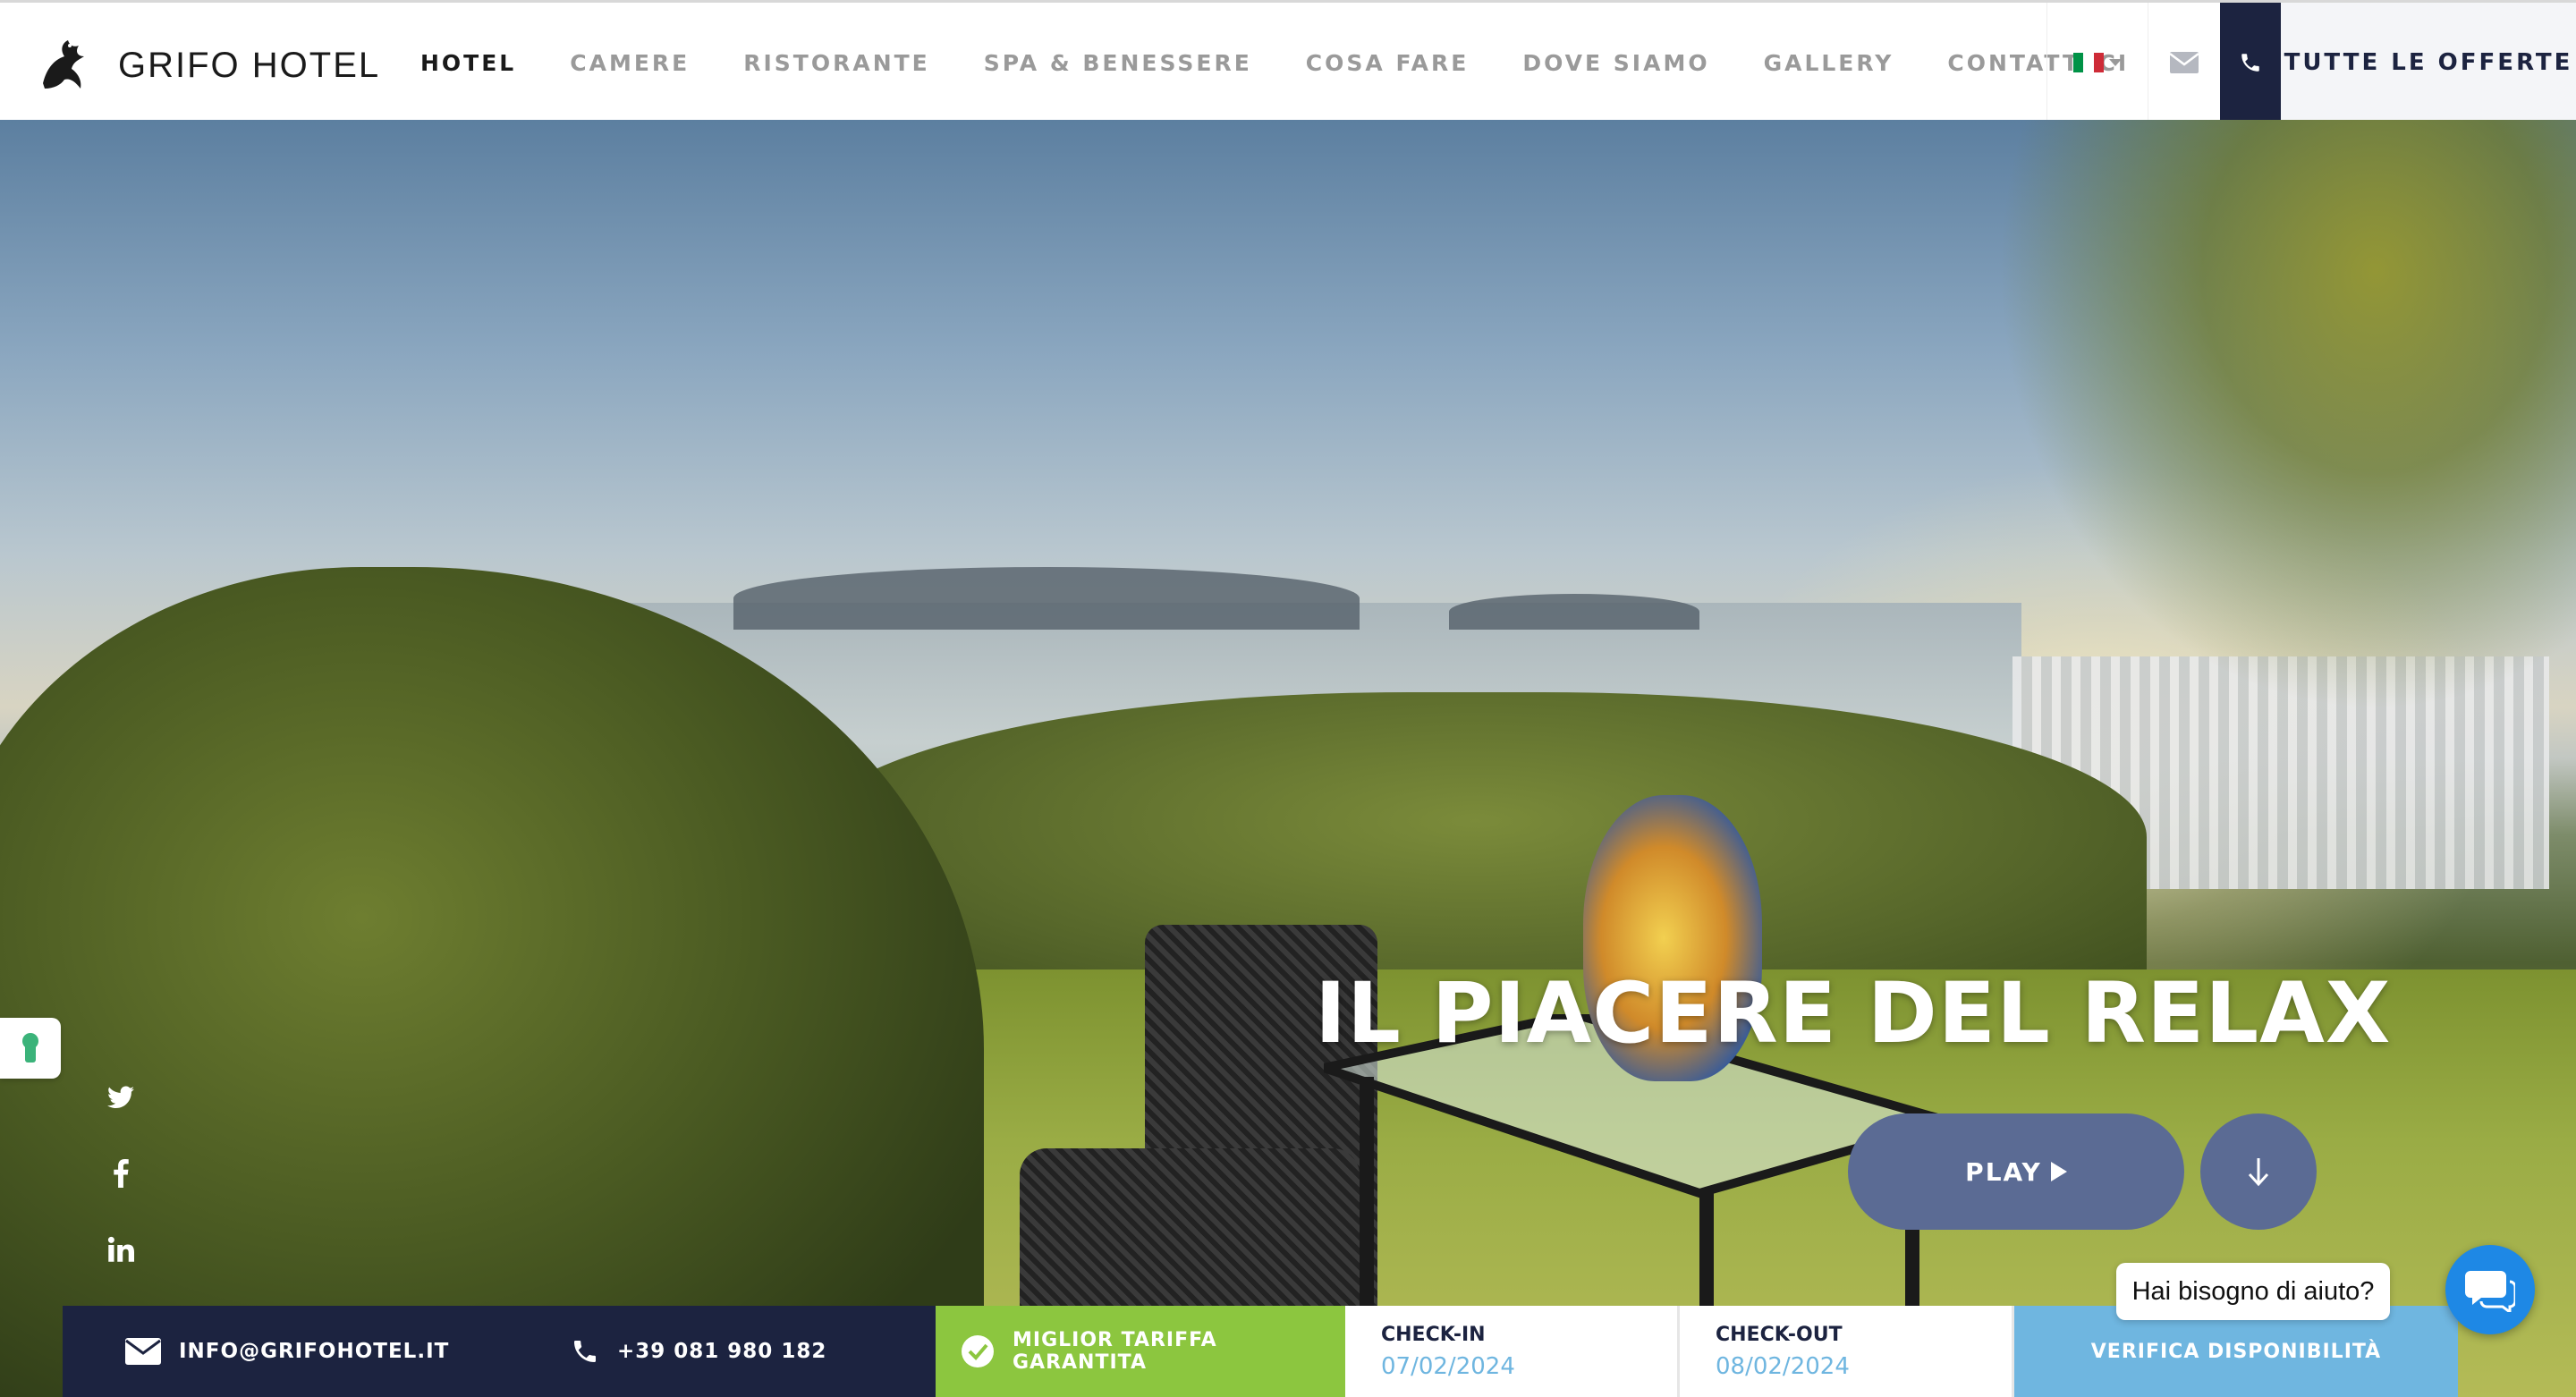 The height and width of the screenshot is (1397, 2576). What do you see at coordinates (1388, 63) in the screenshot?
I see `nav-cosa-fare: COSA FARE` at bounding box center [1388, 63].